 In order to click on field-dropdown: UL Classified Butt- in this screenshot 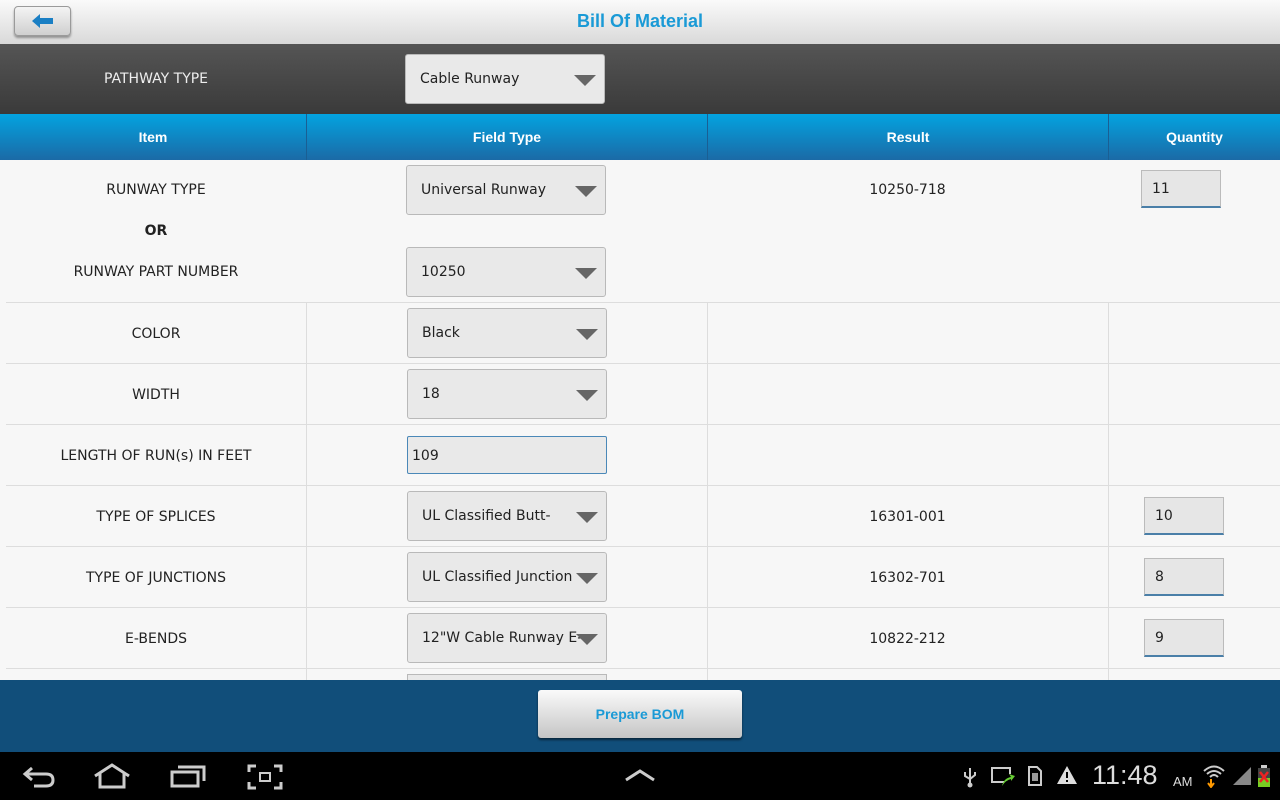, I will do `click(507, 516)`.